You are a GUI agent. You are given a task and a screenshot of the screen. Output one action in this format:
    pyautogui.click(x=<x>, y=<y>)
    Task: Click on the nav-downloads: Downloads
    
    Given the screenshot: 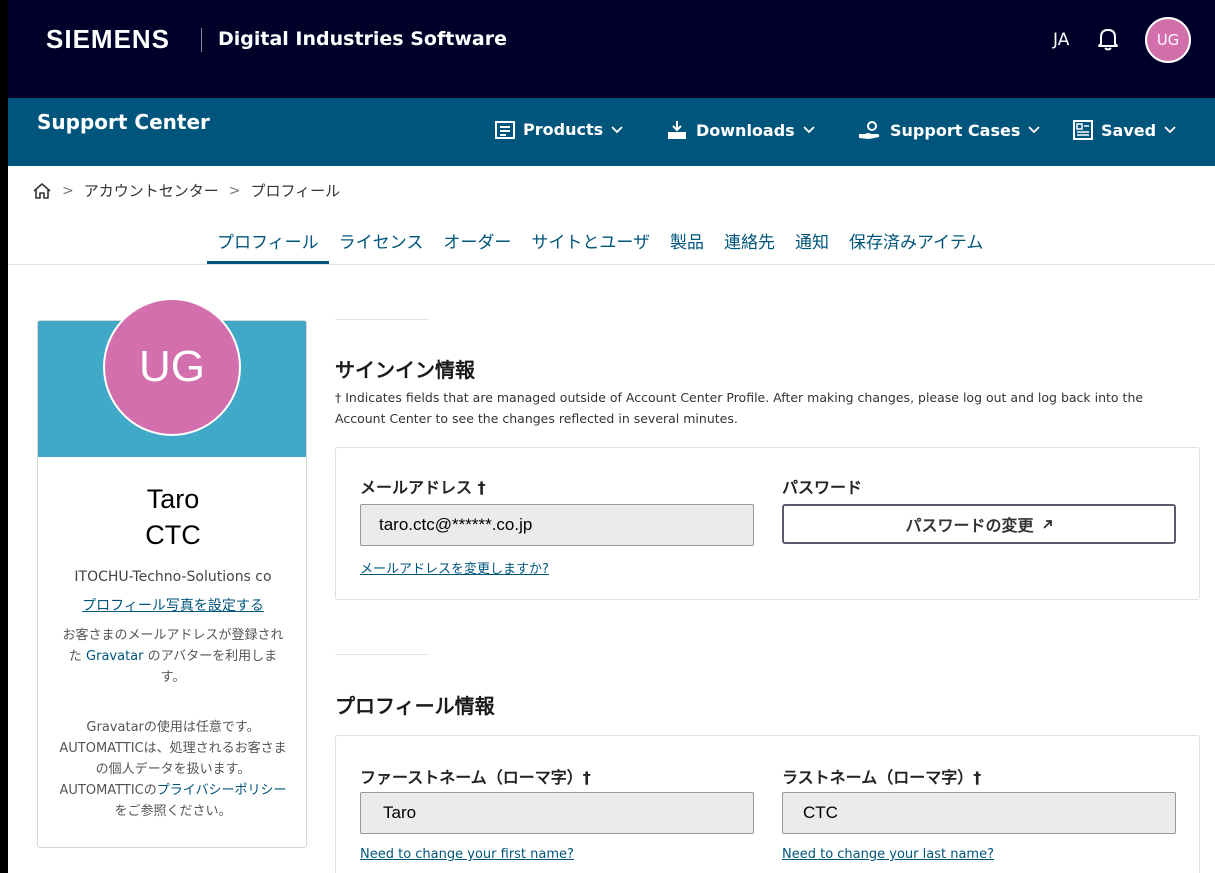 What is the action you would take?
    pyautogui.click(x=740, y=130)
    